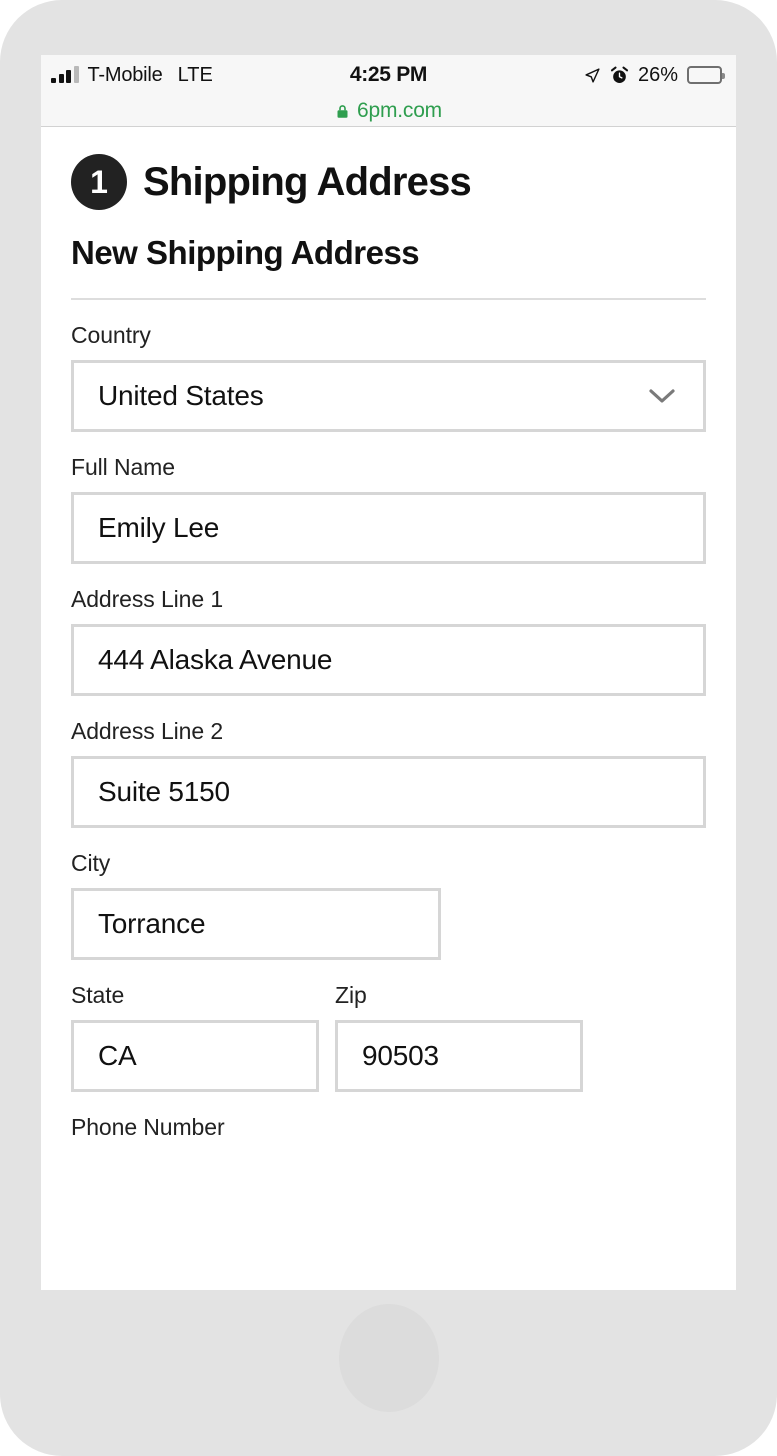 The width and height of the screenshot is (777, 1456). I want to click on step-heading: 1 Shipping Address, so click(388, 168).